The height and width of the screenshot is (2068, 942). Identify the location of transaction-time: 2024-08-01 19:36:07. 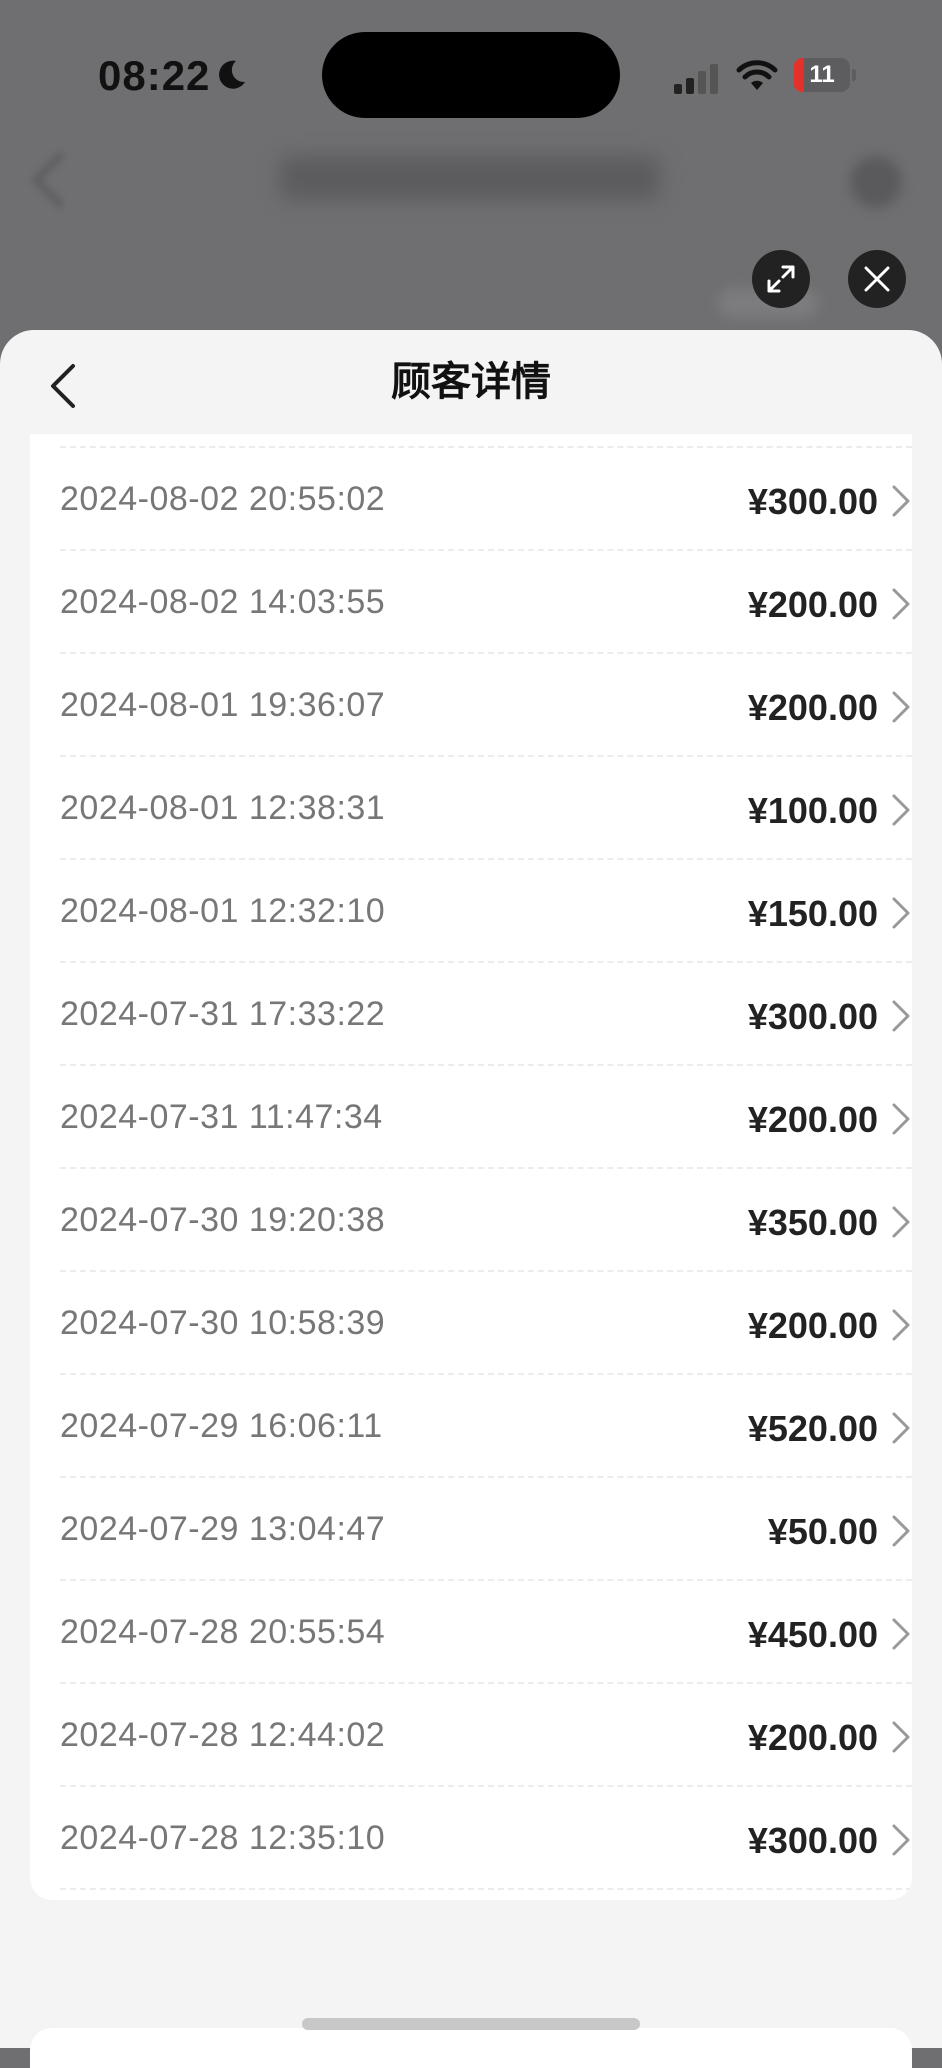
(223, 705).